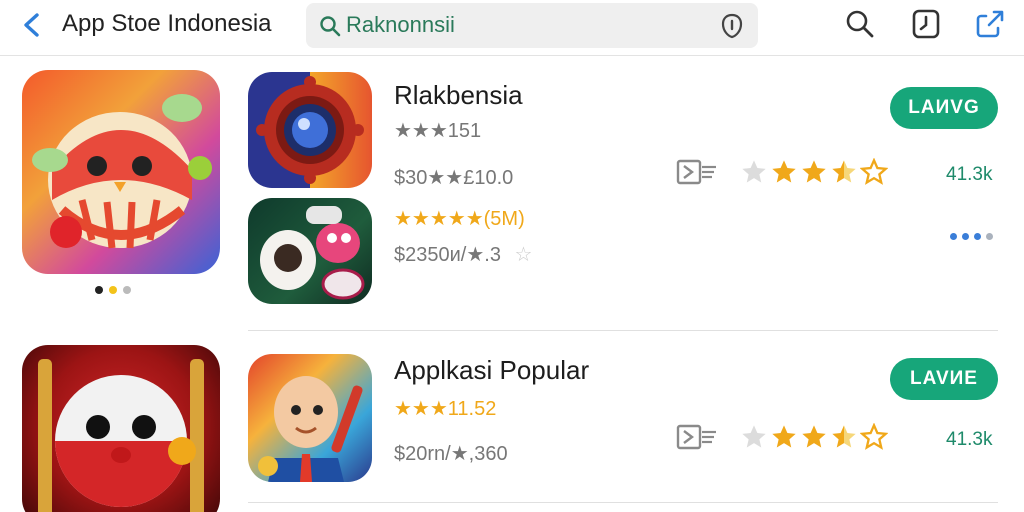  I want to click on cartoon-characters-icon, so click(312, 253).